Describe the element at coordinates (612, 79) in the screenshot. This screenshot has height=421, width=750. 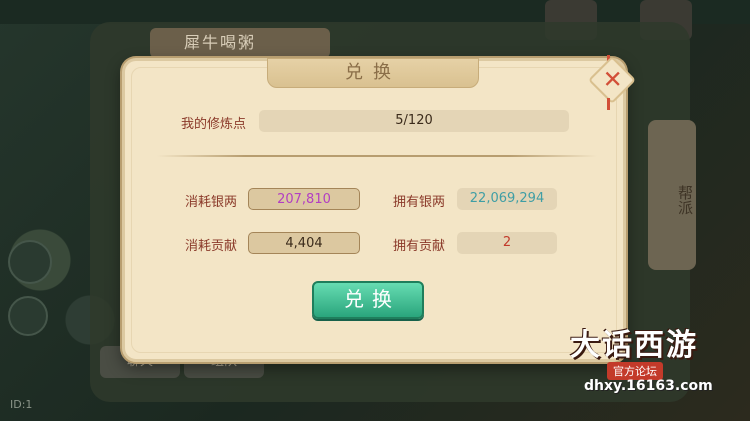
I see `close-icon: ✕` at that location.